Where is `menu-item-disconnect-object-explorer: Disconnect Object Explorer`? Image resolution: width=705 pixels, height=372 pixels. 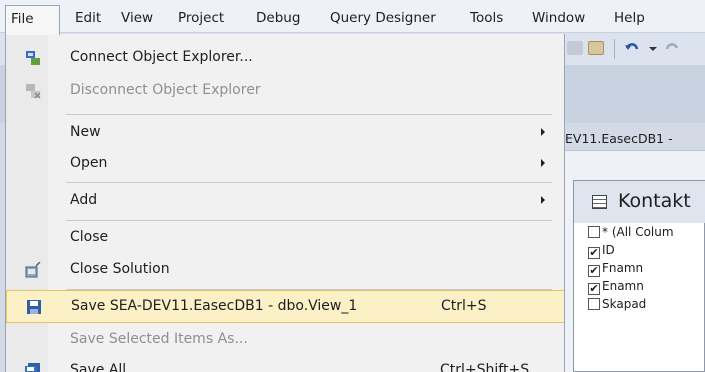
menu-item-disconnect-object-explorer: Disconnect Object Explorer is located at coordinates (285, 91).